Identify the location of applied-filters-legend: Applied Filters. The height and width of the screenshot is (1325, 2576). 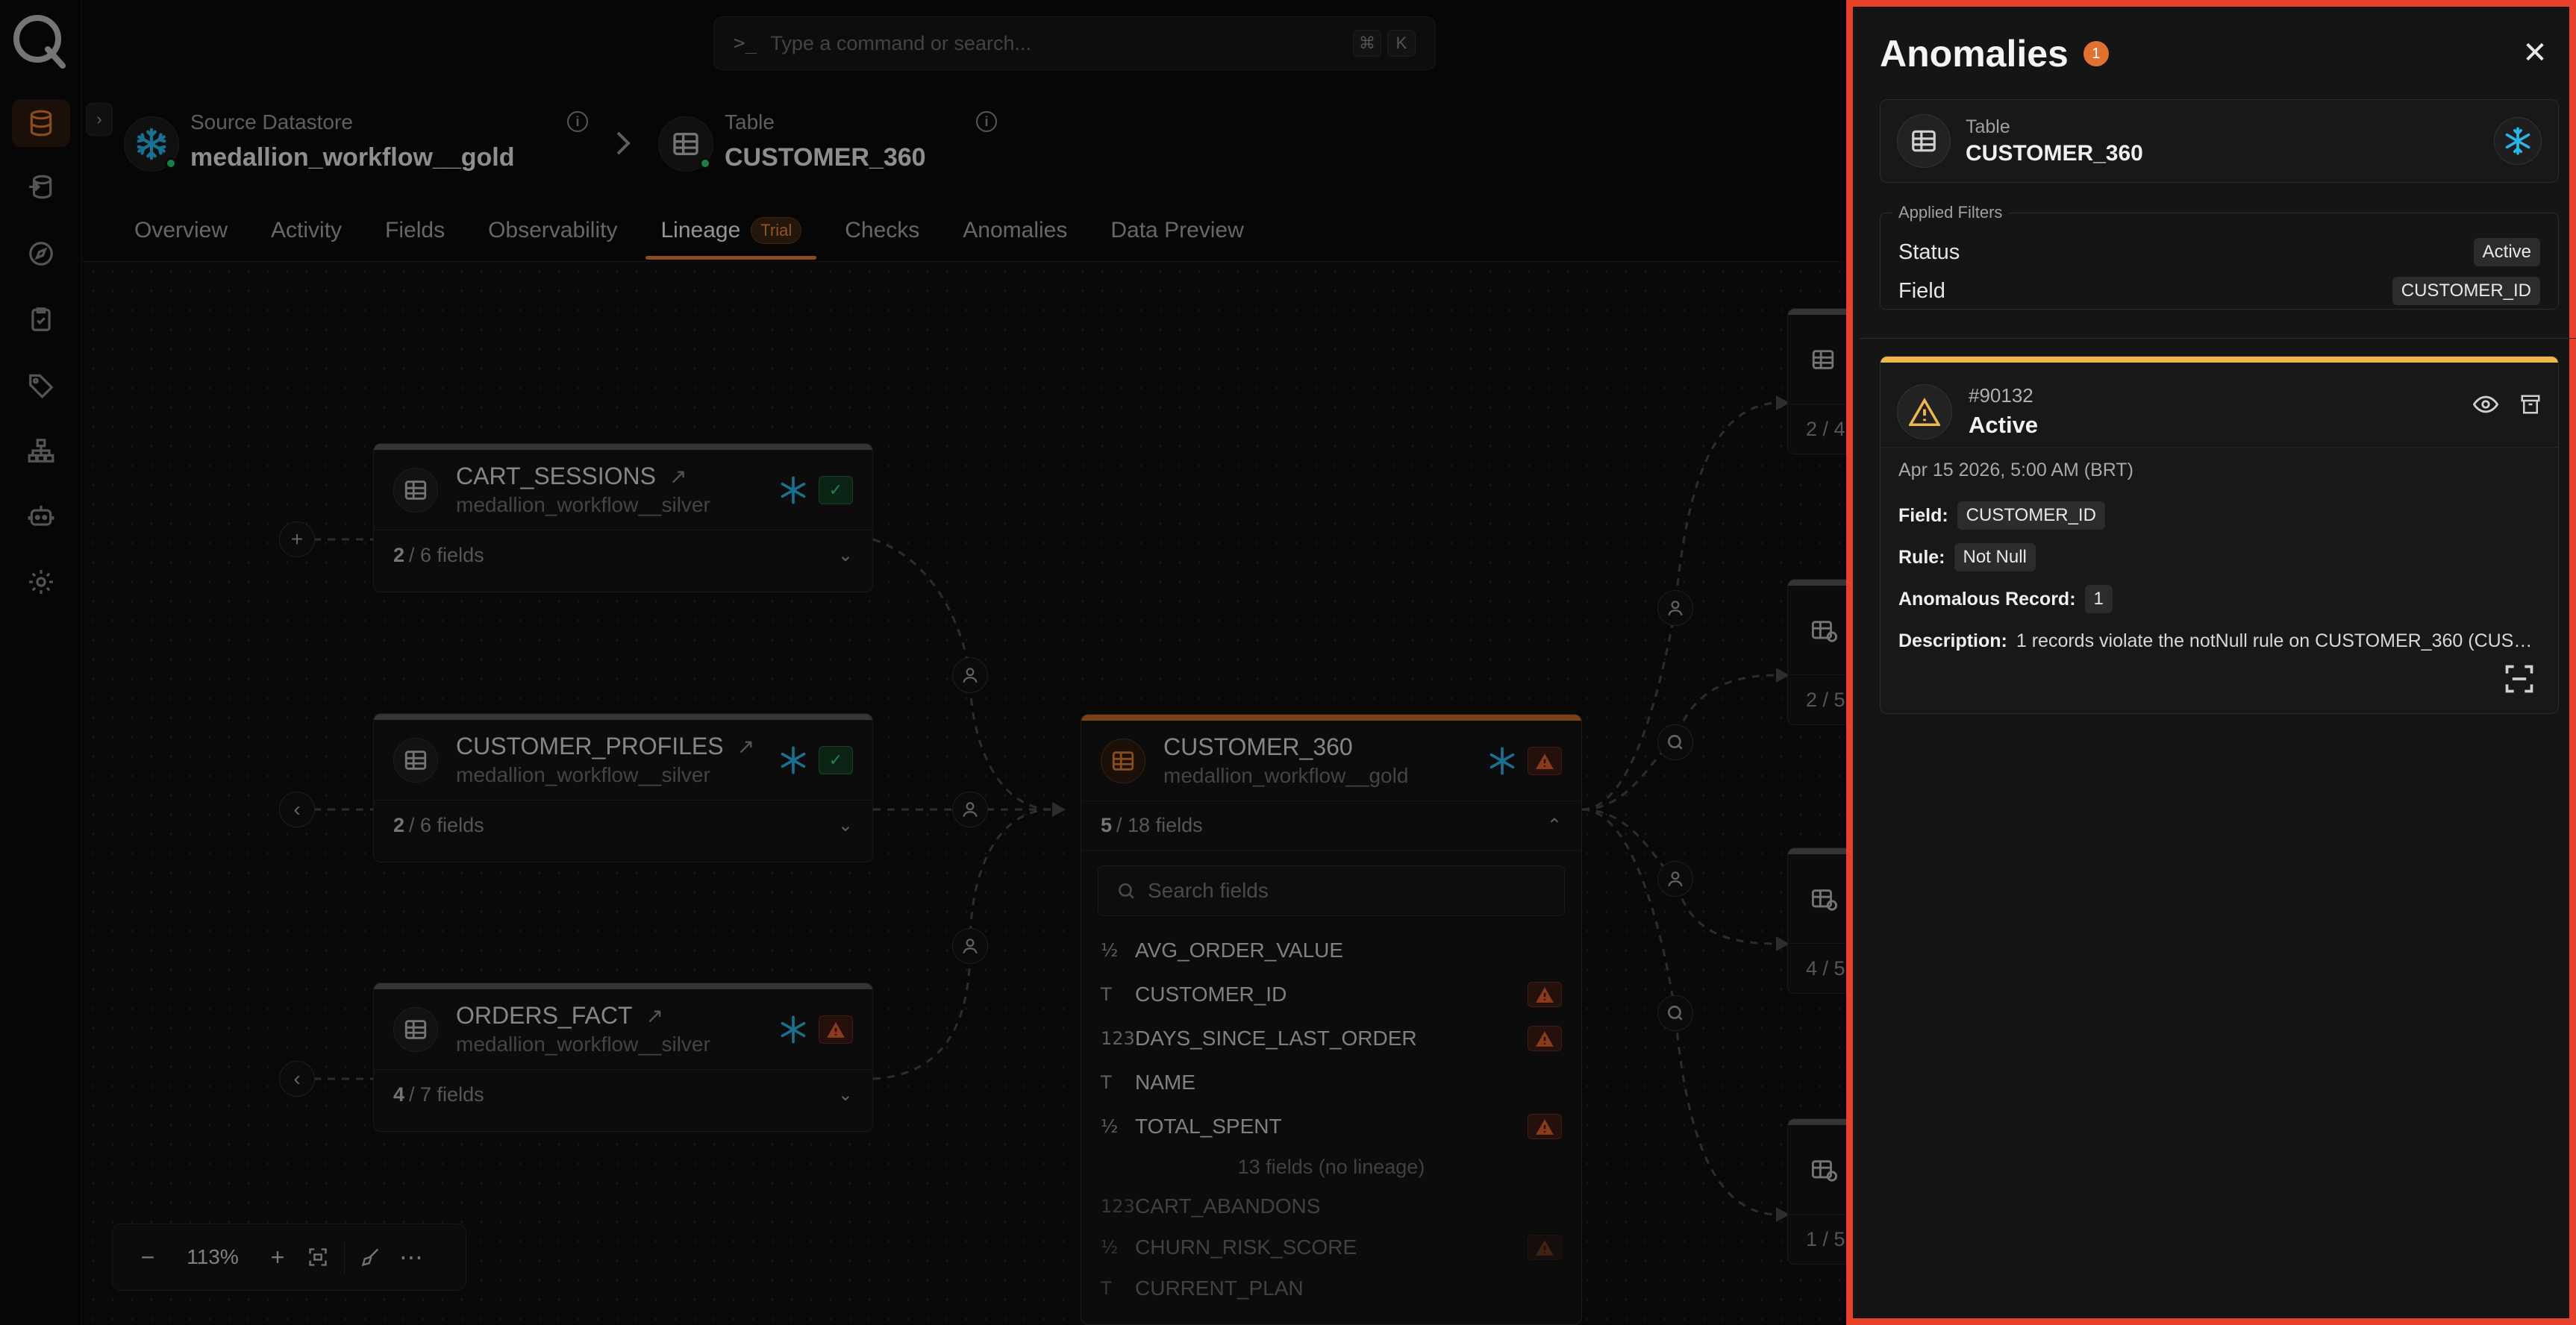
(1950, 212).